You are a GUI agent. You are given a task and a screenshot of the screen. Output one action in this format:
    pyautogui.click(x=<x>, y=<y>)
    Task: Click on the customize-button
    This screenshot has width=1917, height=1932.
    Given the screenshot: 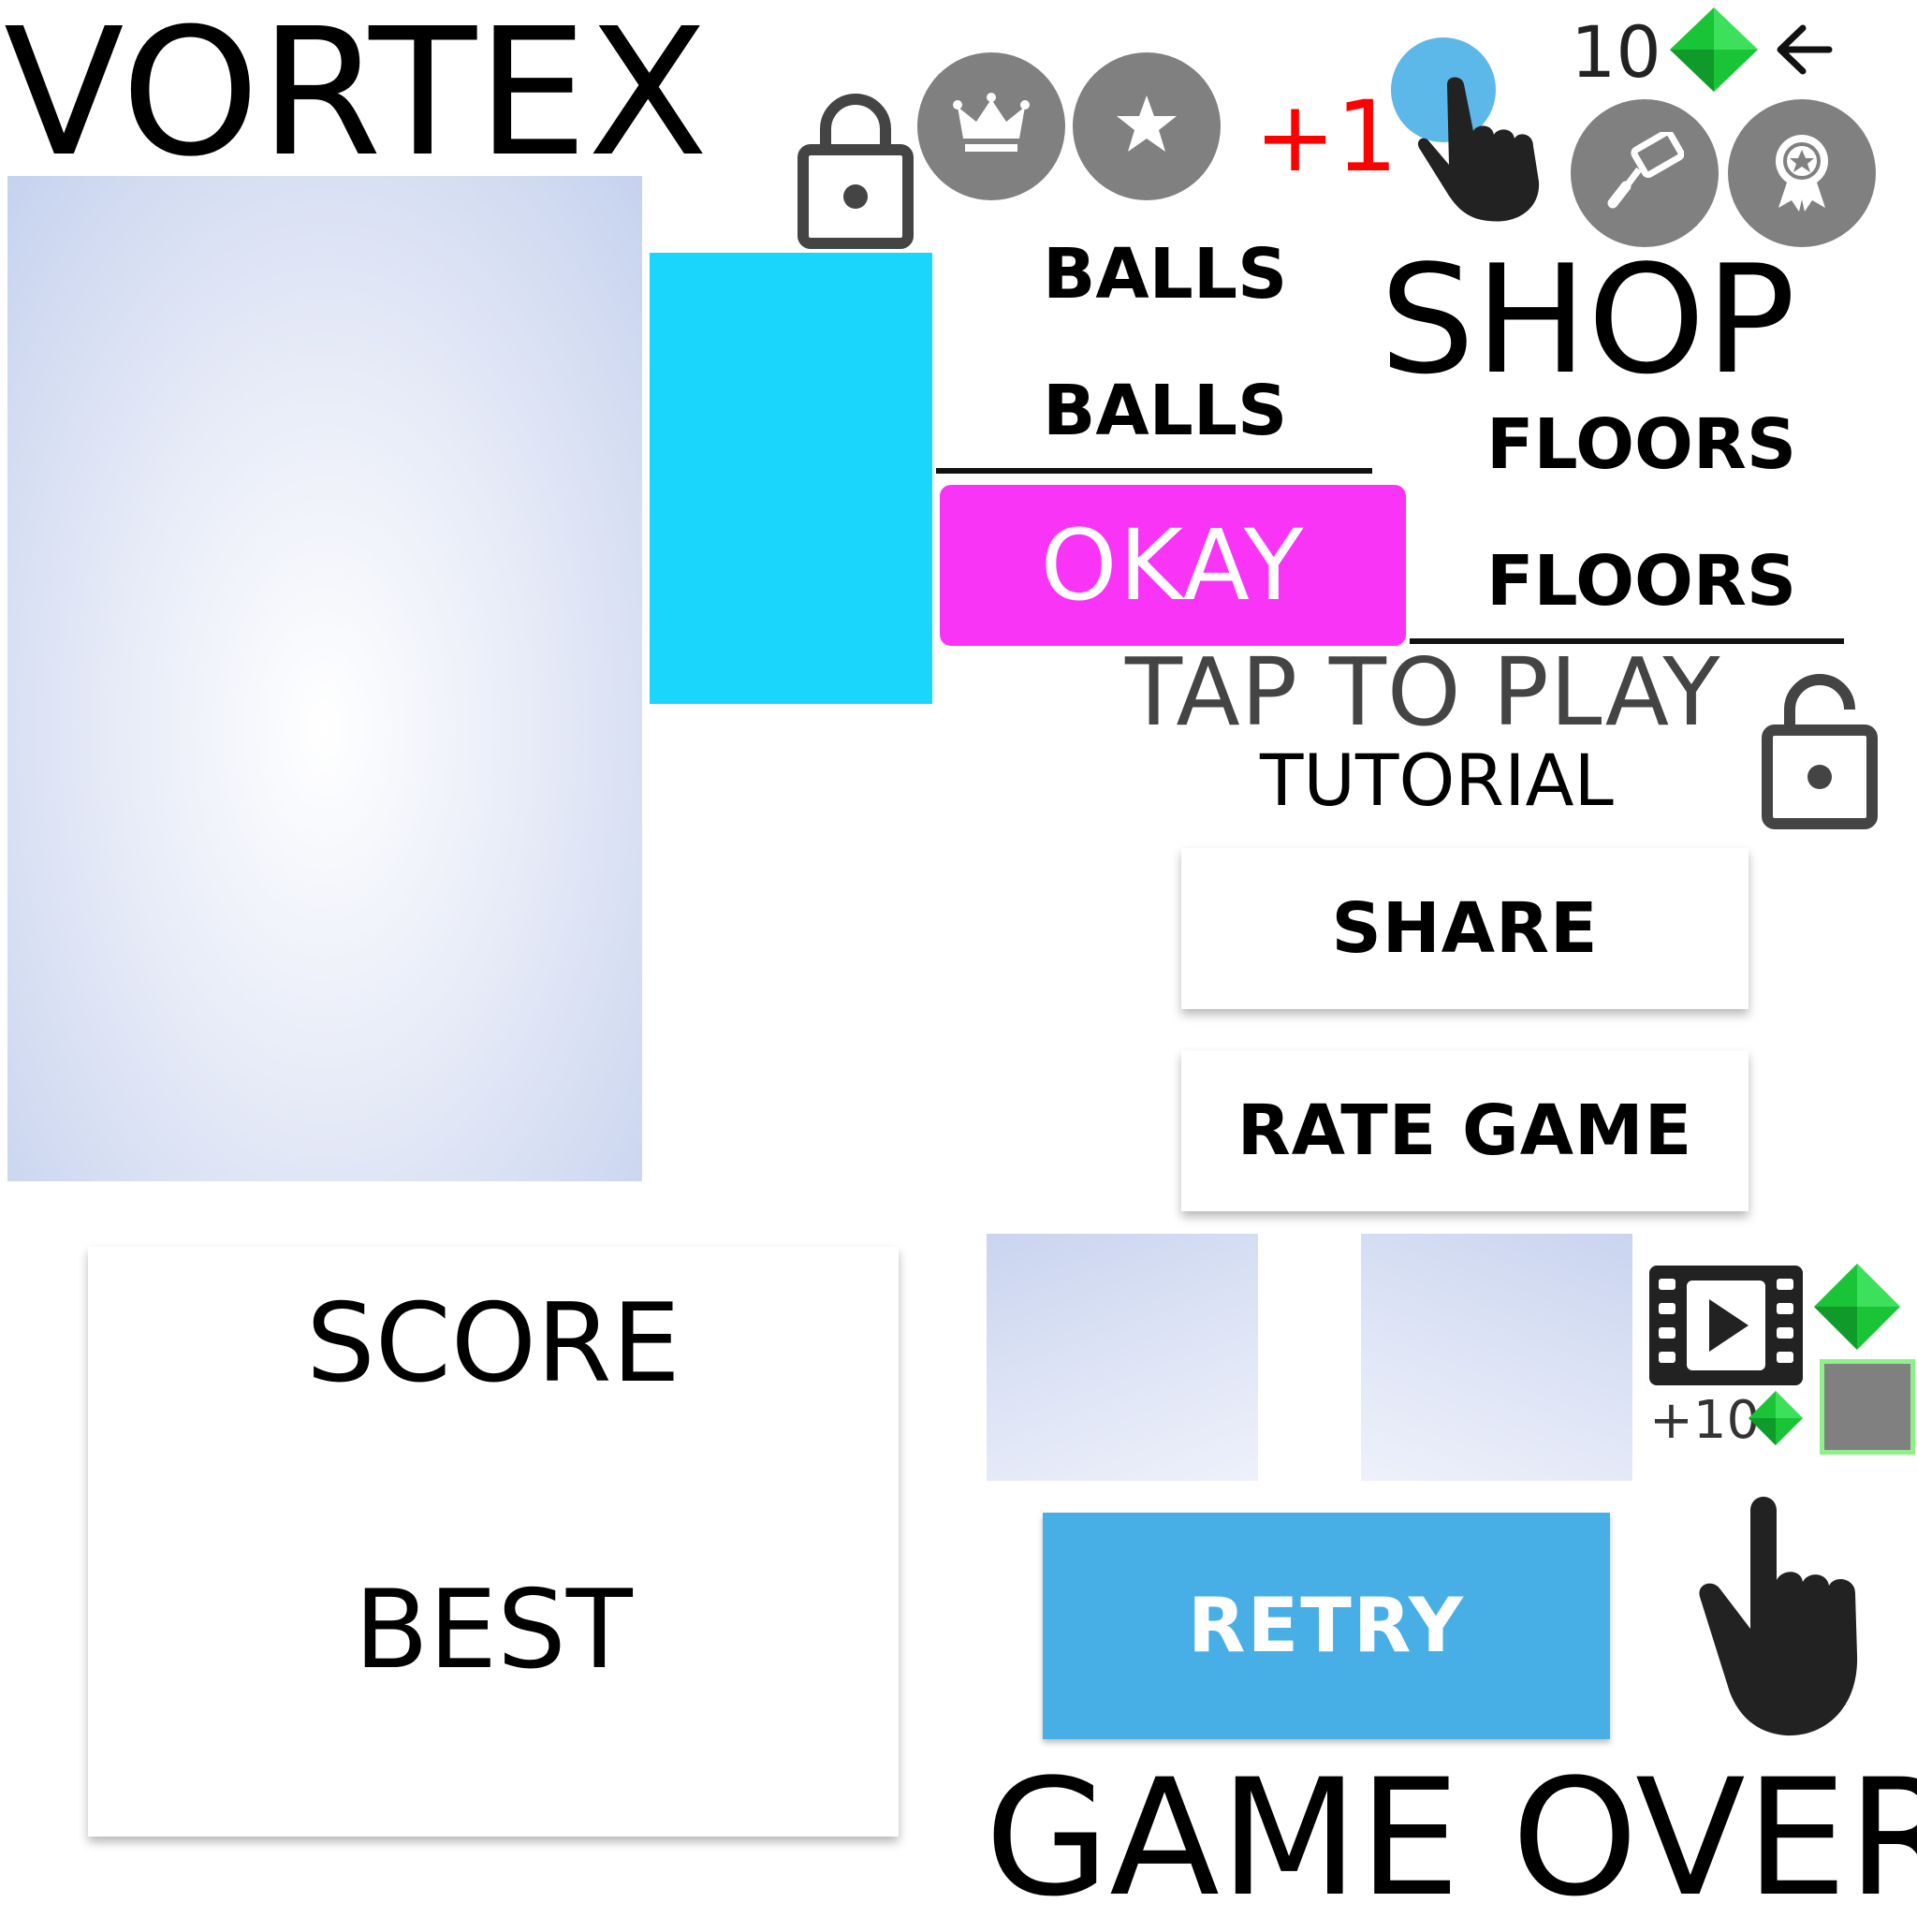 What is the action you would take?
    pyautogui.click(x=1645, y=173)
    